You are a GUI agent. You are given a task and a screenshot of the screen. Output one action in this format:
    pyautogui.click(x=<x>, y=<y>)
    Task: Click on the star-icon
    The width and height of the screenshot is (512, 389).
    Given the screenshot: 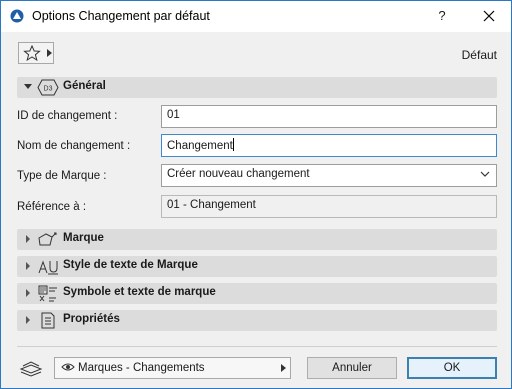 What is the action you would take?
    pyautogui.click(x=32, y=53)
    